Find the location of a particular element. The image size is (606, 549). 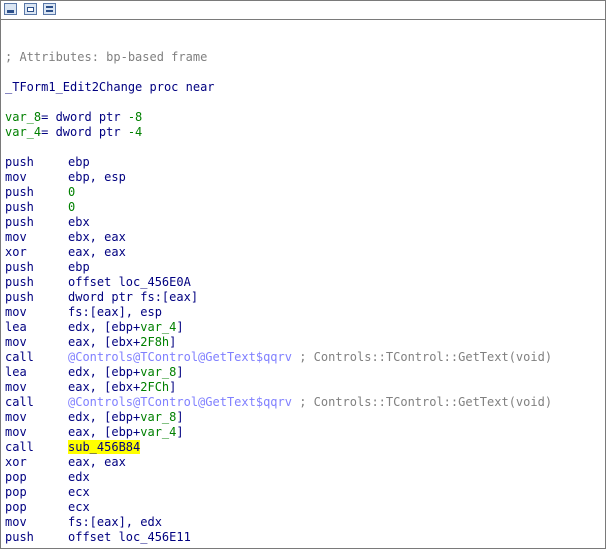

instruction-line: mov ebp, esp is located at coordinates (305, 177).